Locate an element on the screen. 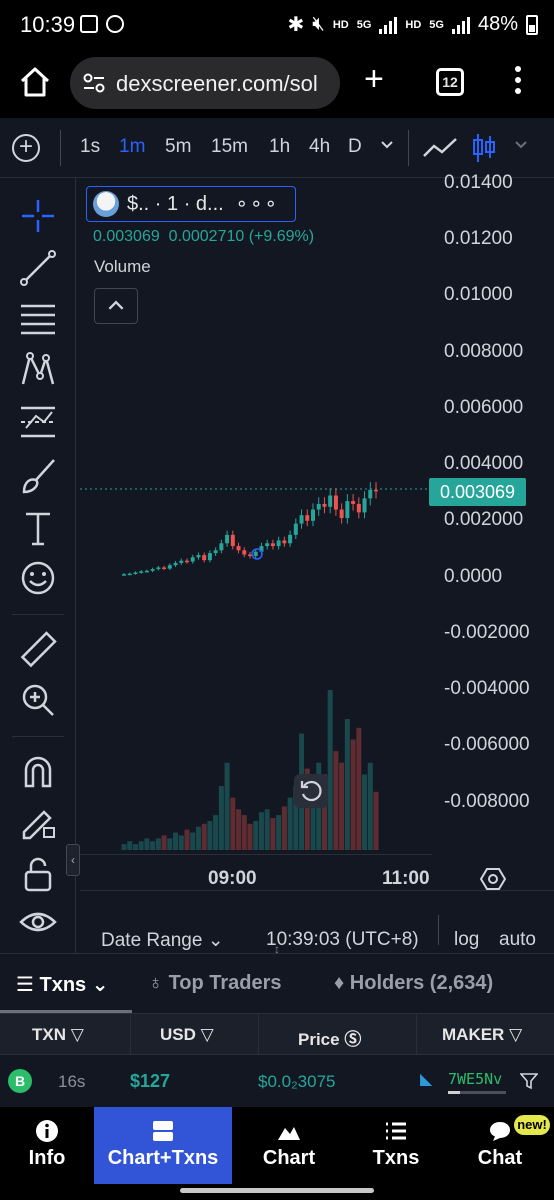 The image size is (554, 1200). txn-table-header: TXN ▽ USD ▽ Price Ⓢ MAKER ▽ is located at coordinates (277, 1034).